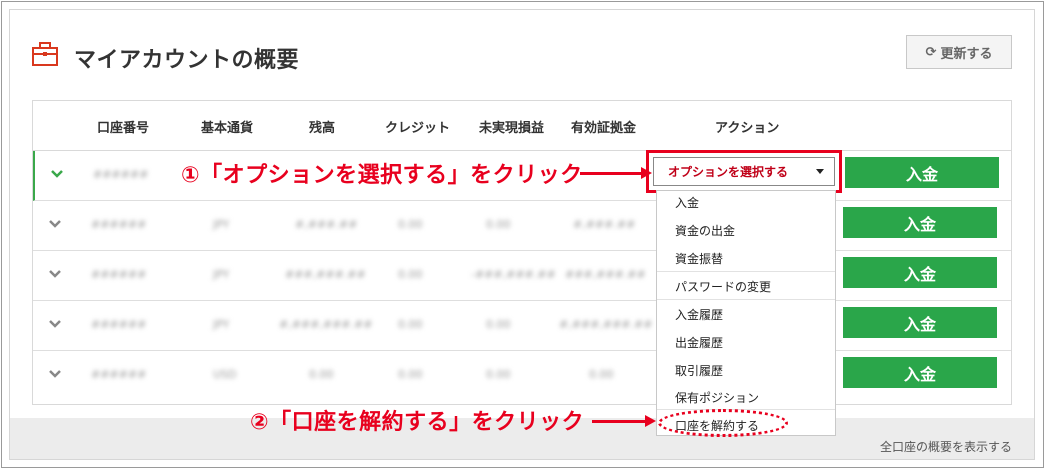 Image resolution: width=1045 pixels, height=469 pixels. I want to click on menu-item-change-password: パスワードの変更, so click(723, 286).